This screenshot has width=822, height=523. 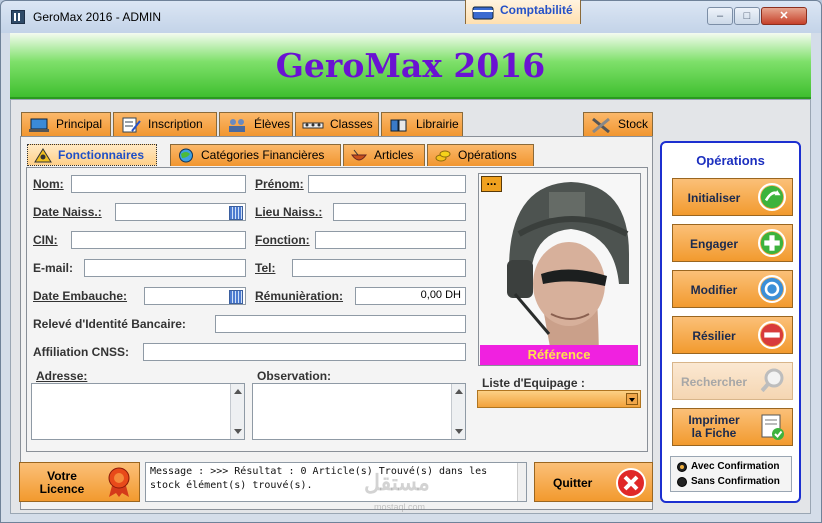 What do you see at coordinates (559, 399) in the screenshot?
I see `equipage-select` at bounding box center [559, 399].